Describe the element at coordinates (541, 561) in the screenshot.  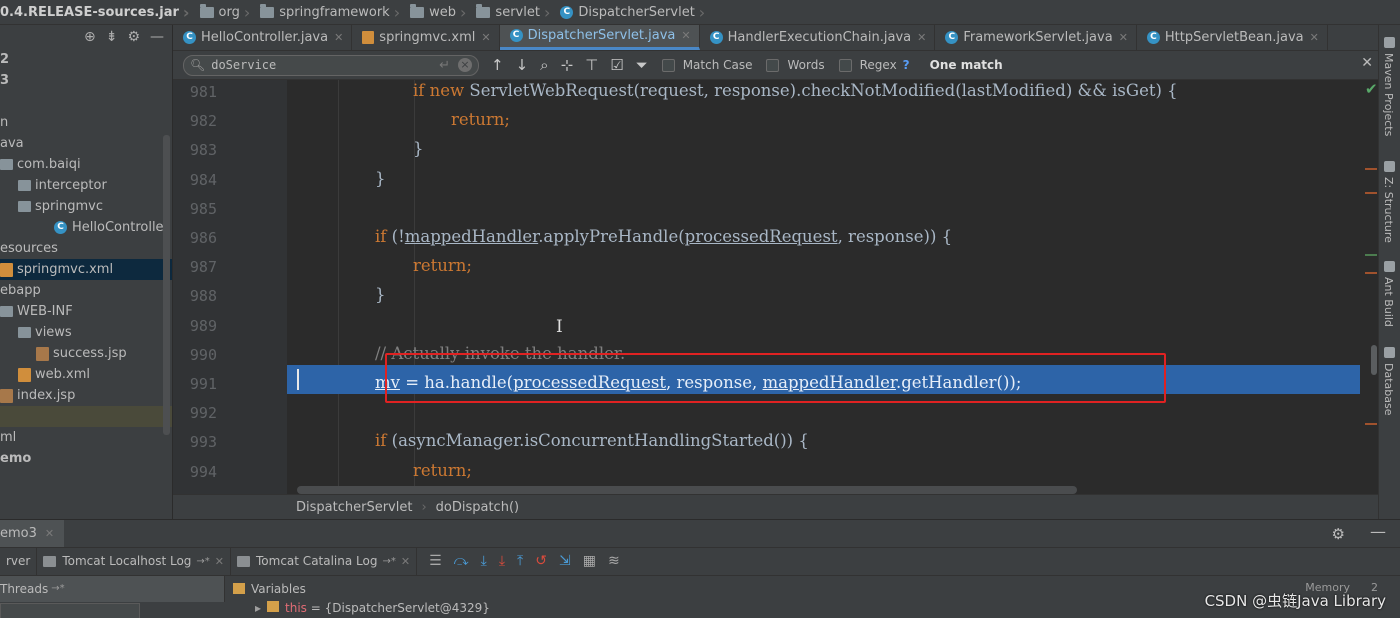
I see `drop-frame-icon: ↺` at that location.